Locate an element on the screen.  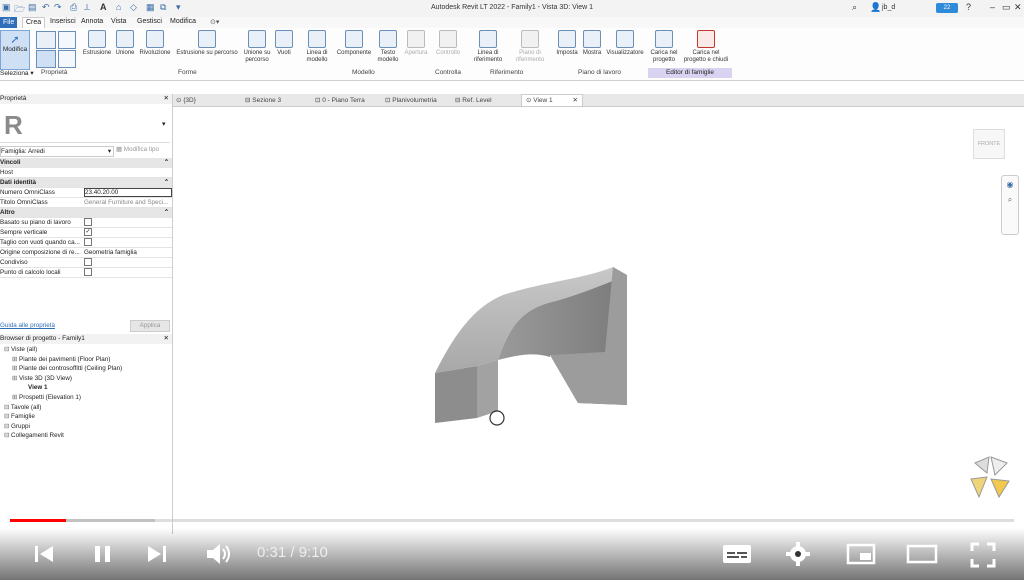
theater-mode-icon is located at coordinates (922, 554).